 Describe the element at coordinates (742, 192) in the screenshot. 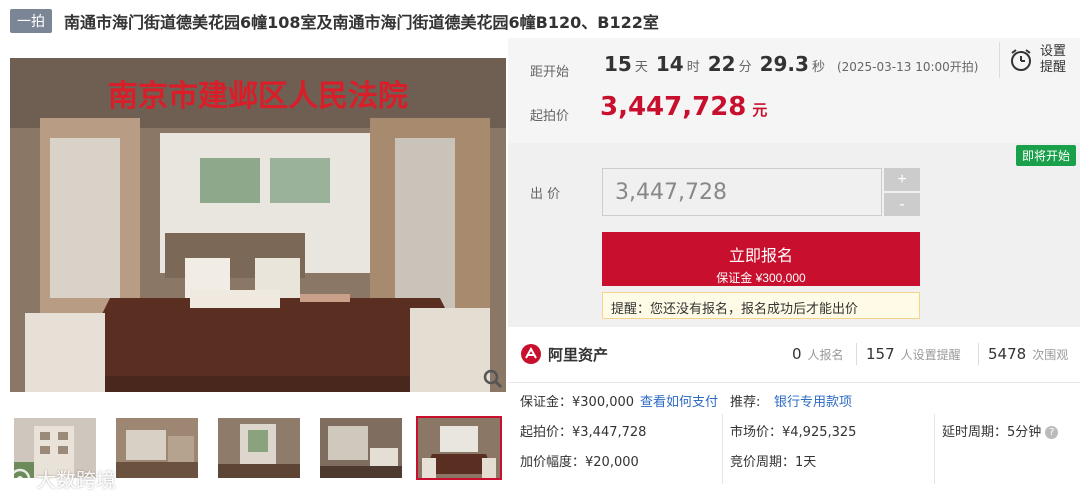

I see `bid-amount-input` at that location.